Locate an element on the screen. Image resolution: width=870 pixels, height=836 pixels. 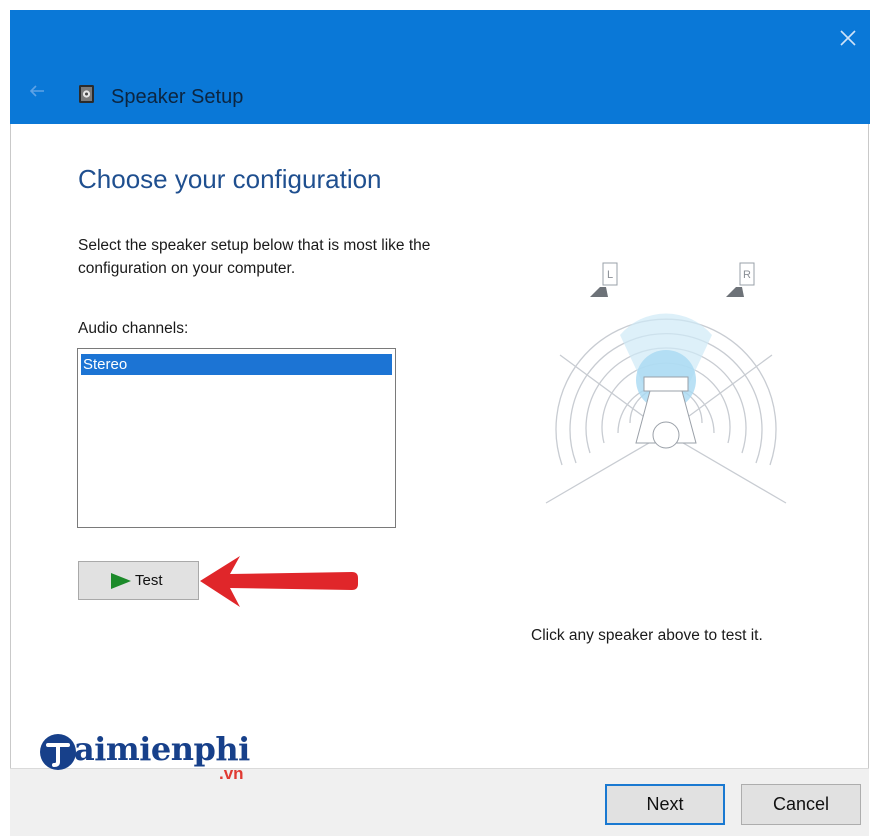
left-speaker-icon: L is located at coordinates (604, 279).